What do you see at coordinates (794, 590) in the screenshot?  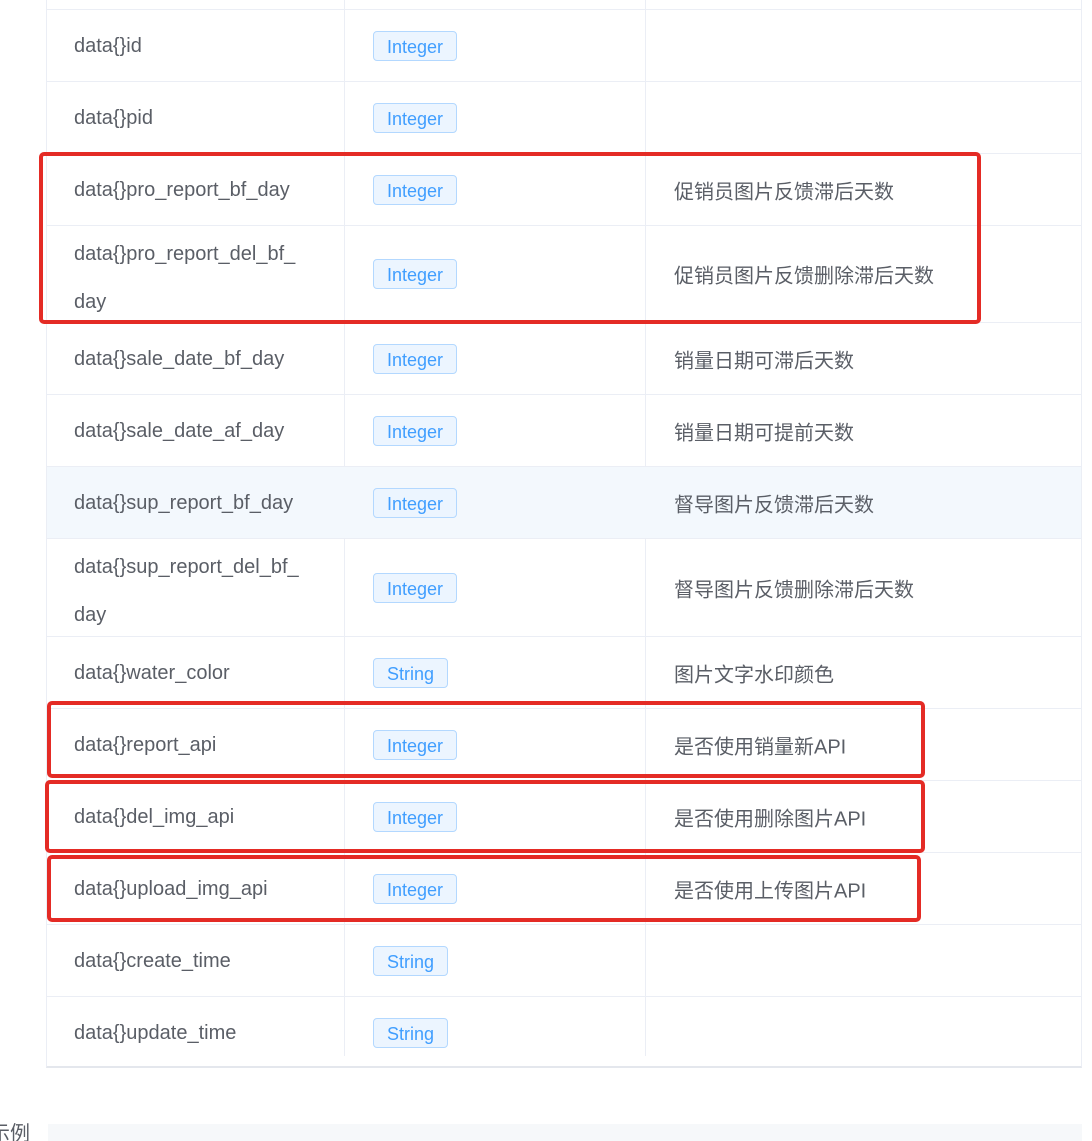 I see `param-desc: 督导图片反馈删除滞后天数` at bounding box center [794, 590].